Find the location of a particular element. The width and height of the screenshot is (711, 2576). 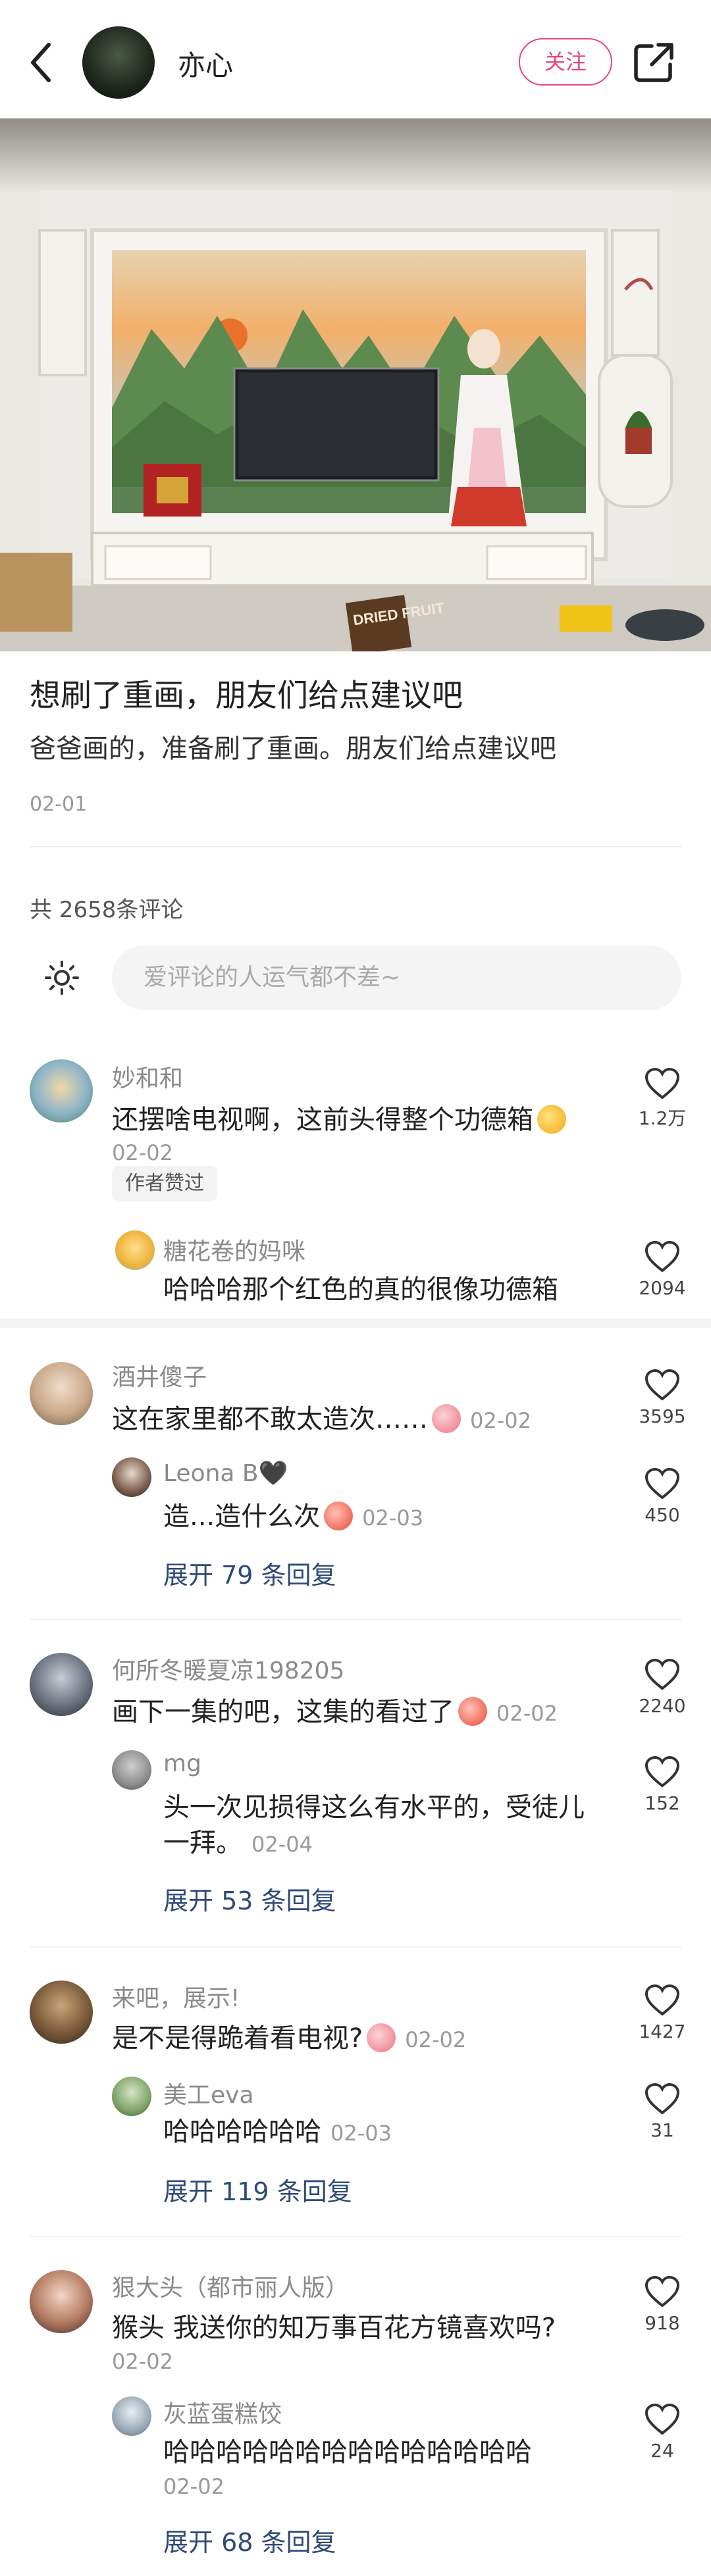

reply-username: 美工eva is located at coordinates (208, 2093).